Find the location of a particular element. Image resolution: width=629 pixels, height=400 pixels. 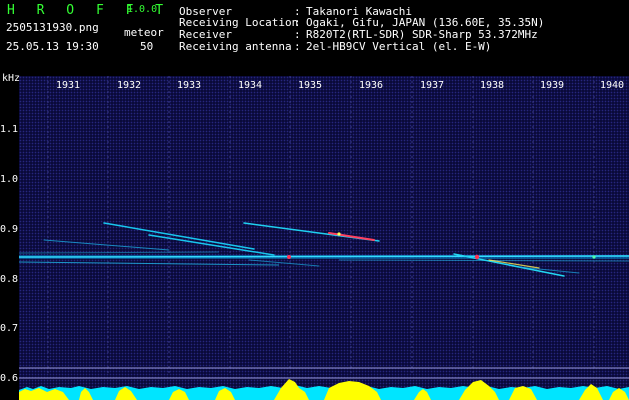

timestamp: 25.05.13 19:30 is located at coordinates (52, 46).